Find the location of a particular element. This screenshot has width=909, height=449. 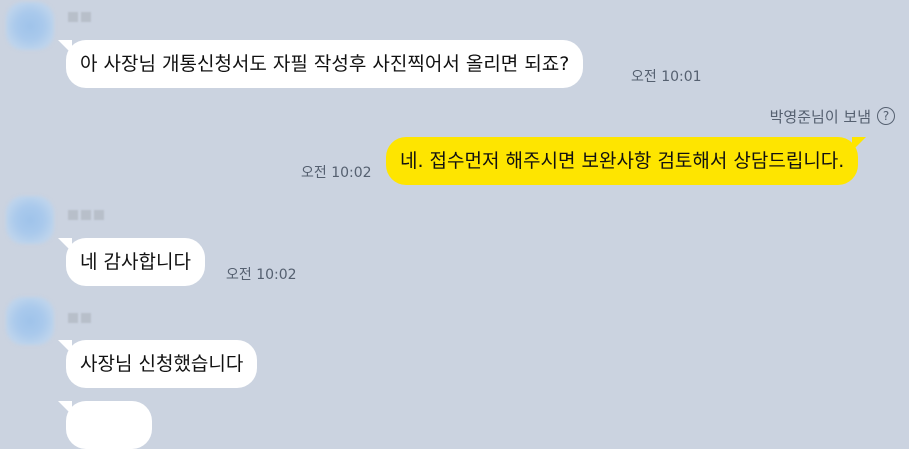

message-bubble-partial is located at coordinates (105, 425).